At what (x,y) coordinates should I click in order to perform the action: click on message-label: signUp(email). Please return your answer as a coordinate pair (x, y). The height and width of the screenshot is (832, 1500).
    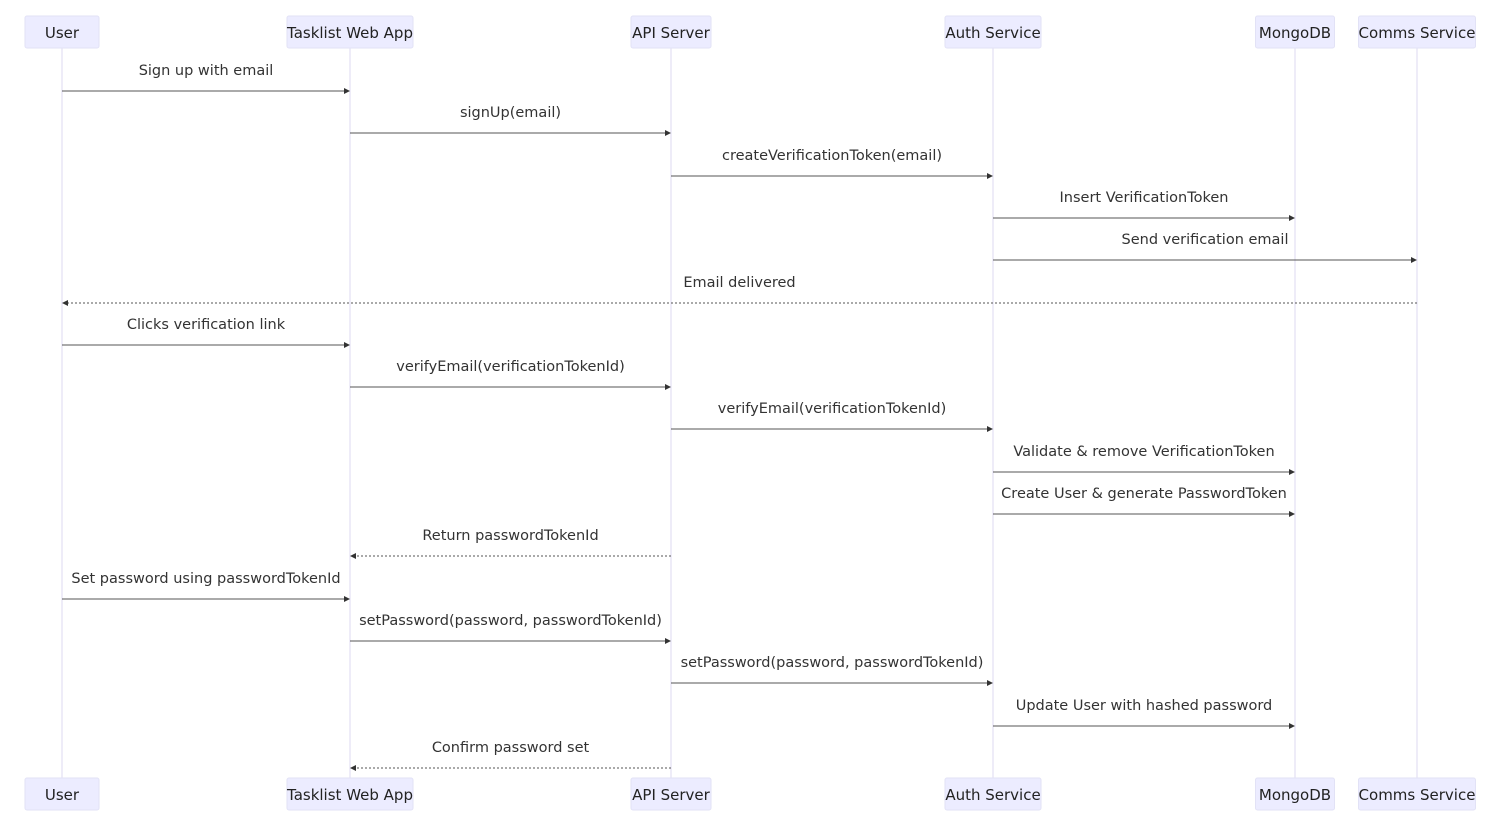
    Looking at the image, I should click on (510, 113).